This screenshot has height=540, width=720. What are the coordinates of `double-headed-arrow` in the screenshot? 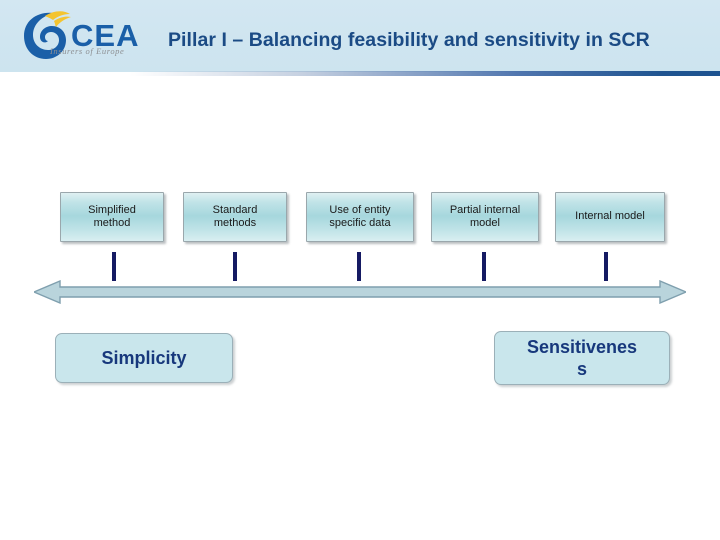 It's located at (360, 292).